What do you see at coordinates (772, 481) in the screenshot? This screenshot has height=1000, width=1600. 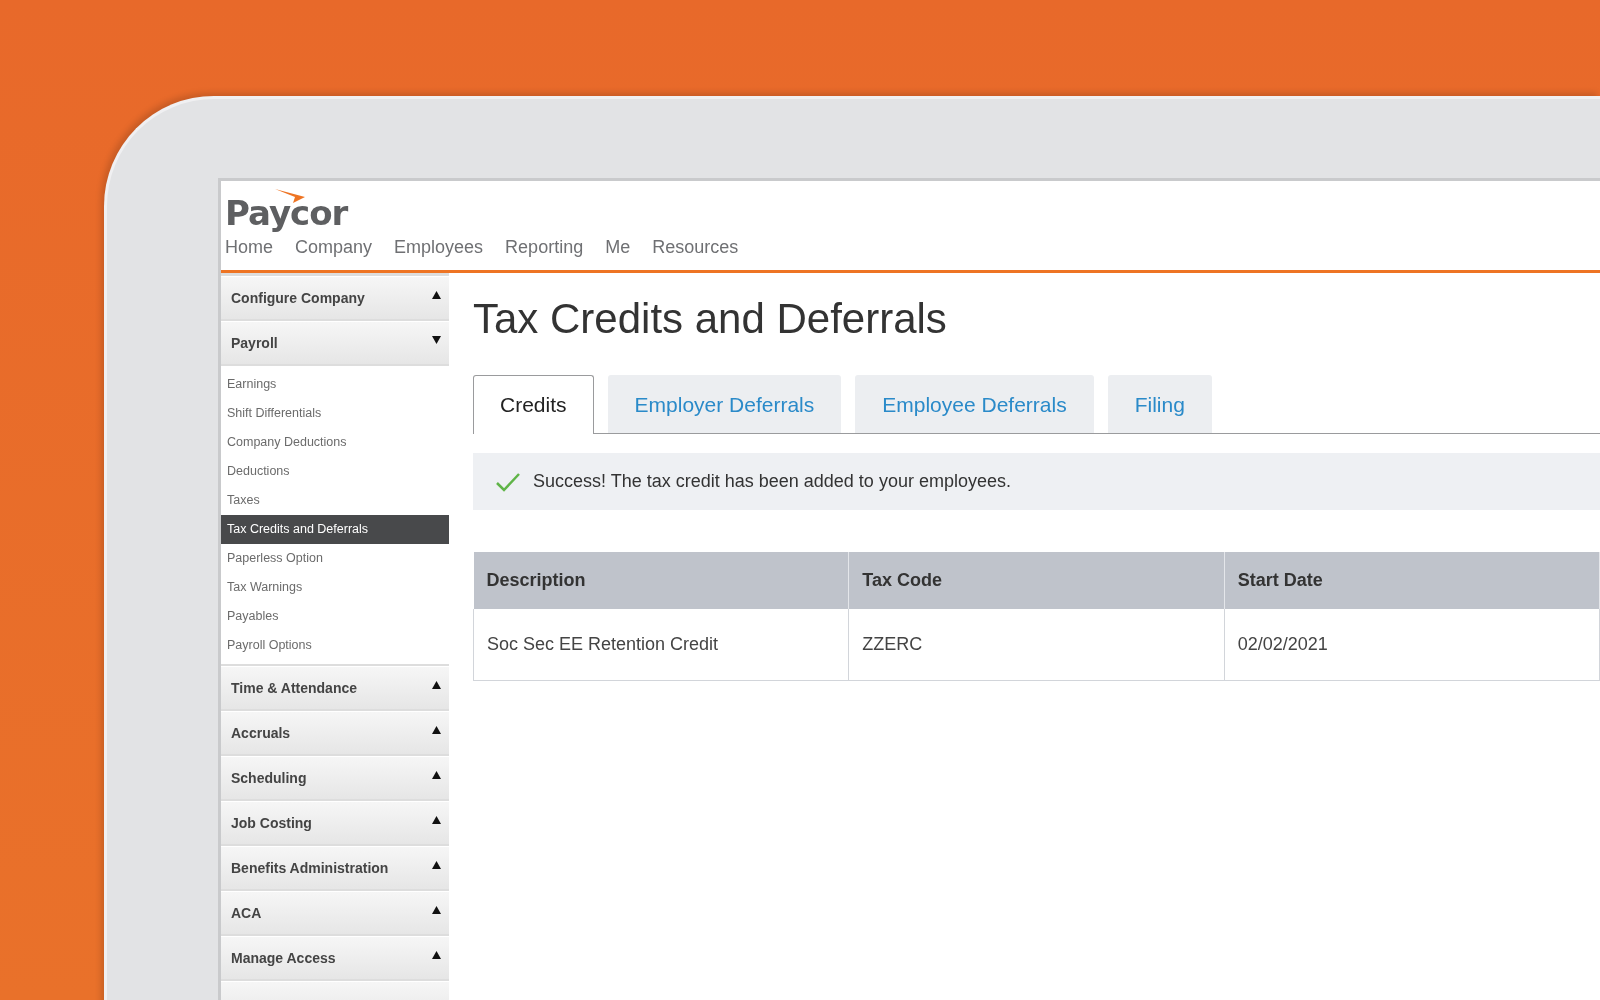 I see `alert-message: Success! The tax credit has been added to your employees.` at bounding box center [772, 481].